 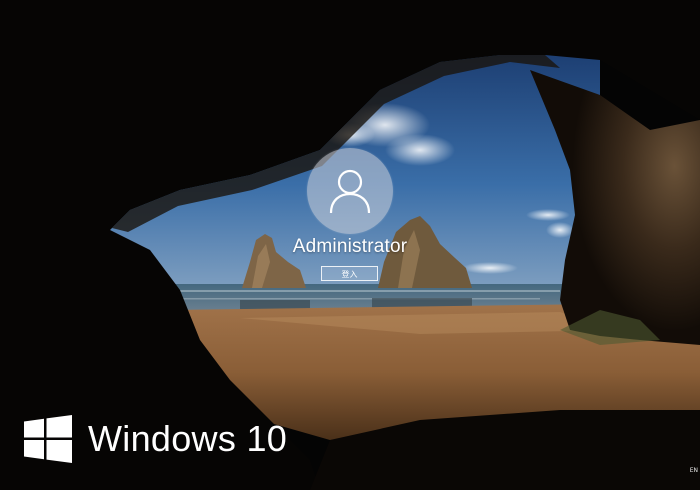 I want to click on user-avatar, so click(x=350, y=191).